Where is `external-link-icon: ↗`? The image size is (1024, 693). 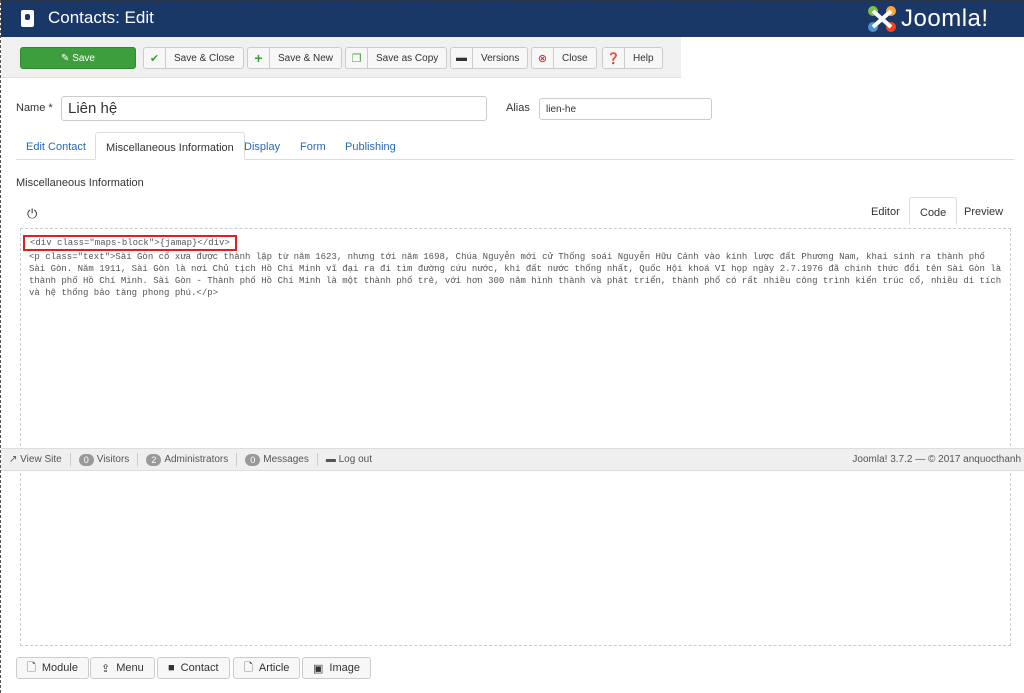
external-link-icon: ↗ is located at coordinates (15, 459).